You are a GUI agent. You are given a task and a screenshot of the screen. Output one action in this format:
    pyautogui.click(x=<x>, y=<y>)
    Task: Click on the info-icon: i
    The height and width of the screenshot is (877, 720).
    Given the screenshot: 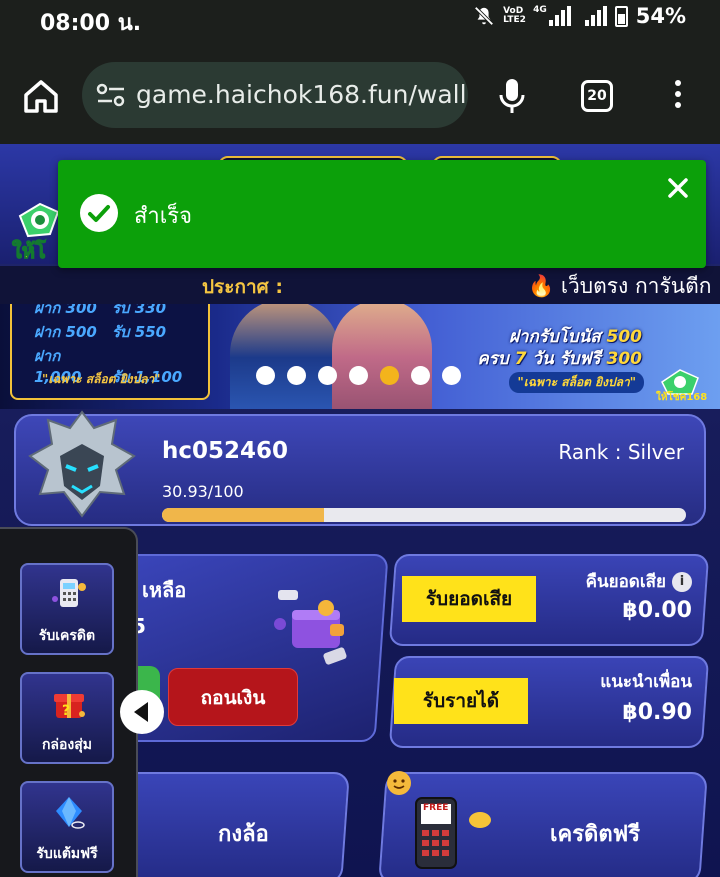 What is the action you would take?
    pyautogui.click(x=682, y=582)
    